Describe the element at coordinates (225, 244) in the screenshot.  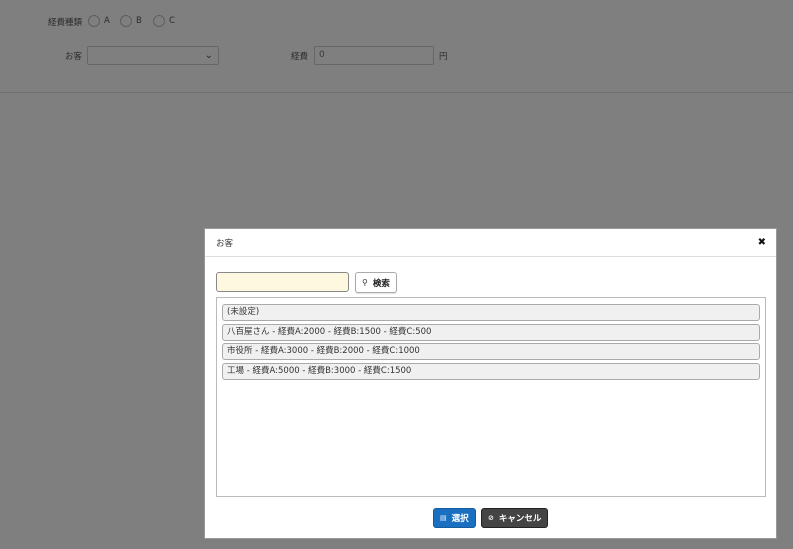
I see `dialog-title: お客` at that location.